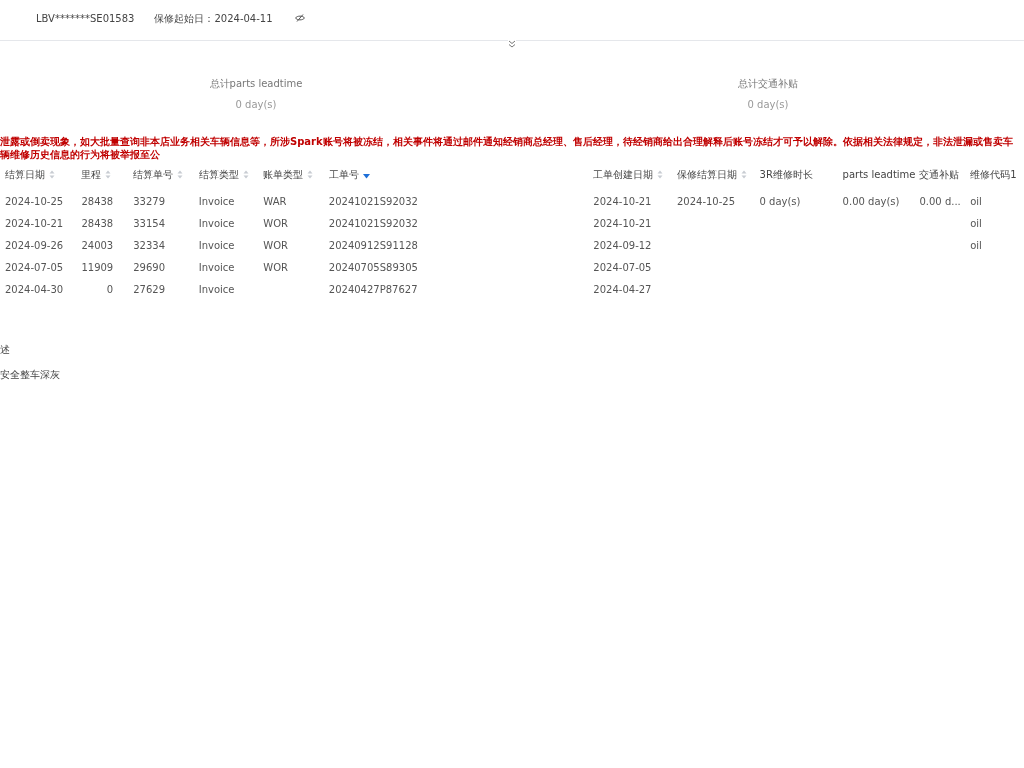 The width and height of the screenshot is (1024, 768). Describe the element at coordinates (373, 245) in the screenshot. I see `table-cell: 20240912S91128` at that location.